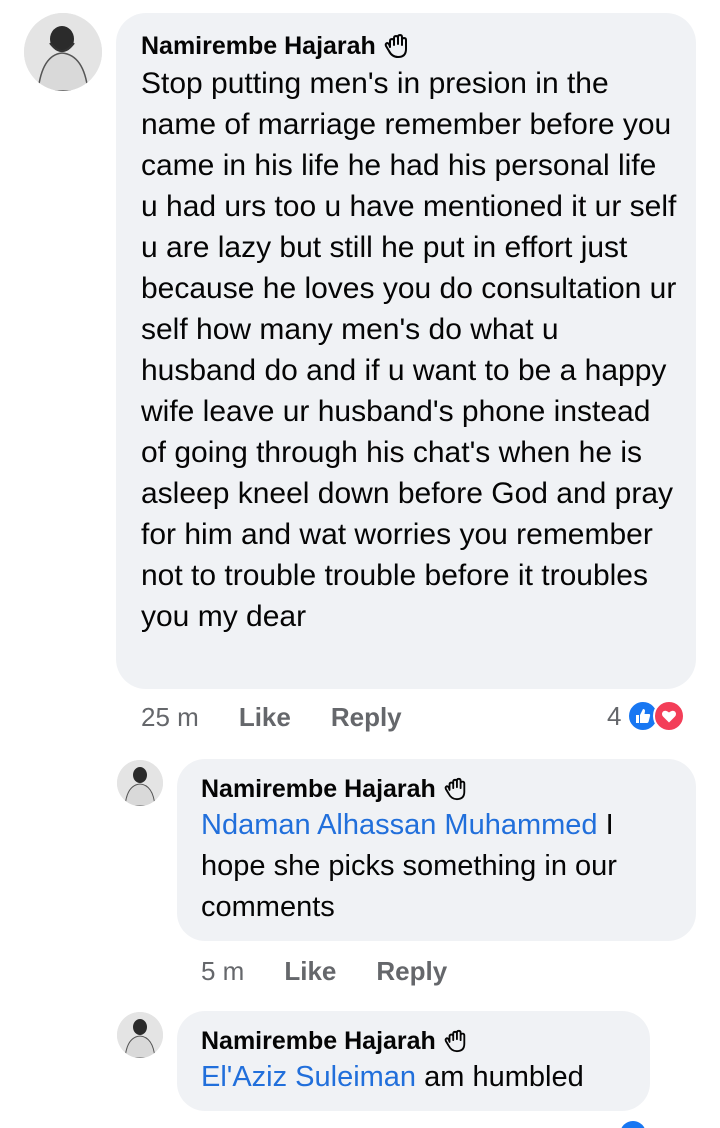 The image size is (720, 1128). I want to click on mention-link: El'Aziz Suleiman, so click(308, 1077).